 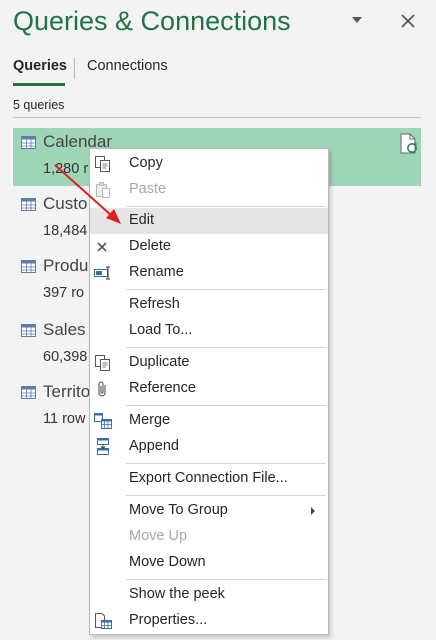 What do you see at coordinates (102, 389) in the screenshot?
I see `paperclip-icon` at bounding box center [102, 389].